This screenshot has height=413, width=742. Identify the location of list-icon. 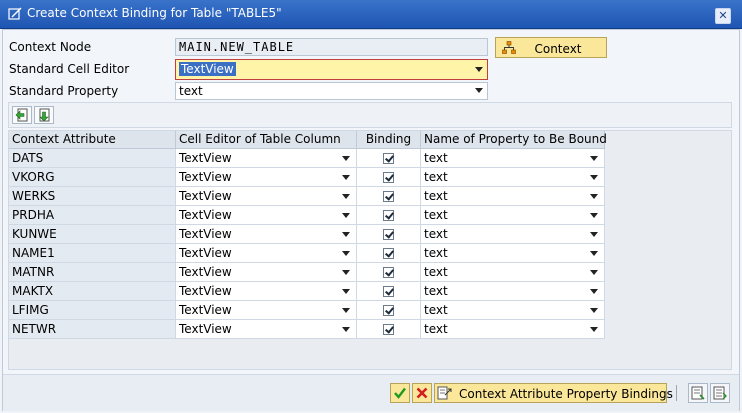
(720, 393).